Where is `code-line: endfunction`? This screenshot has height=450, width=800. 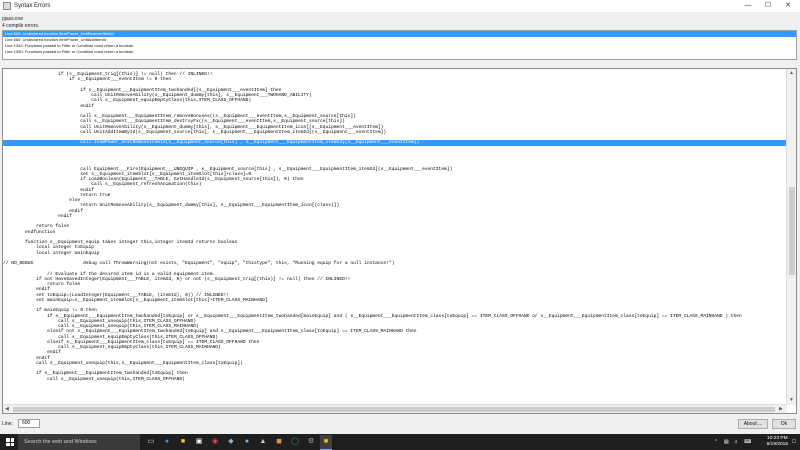
code-line: endfunction is located at coordinates (29, 232).